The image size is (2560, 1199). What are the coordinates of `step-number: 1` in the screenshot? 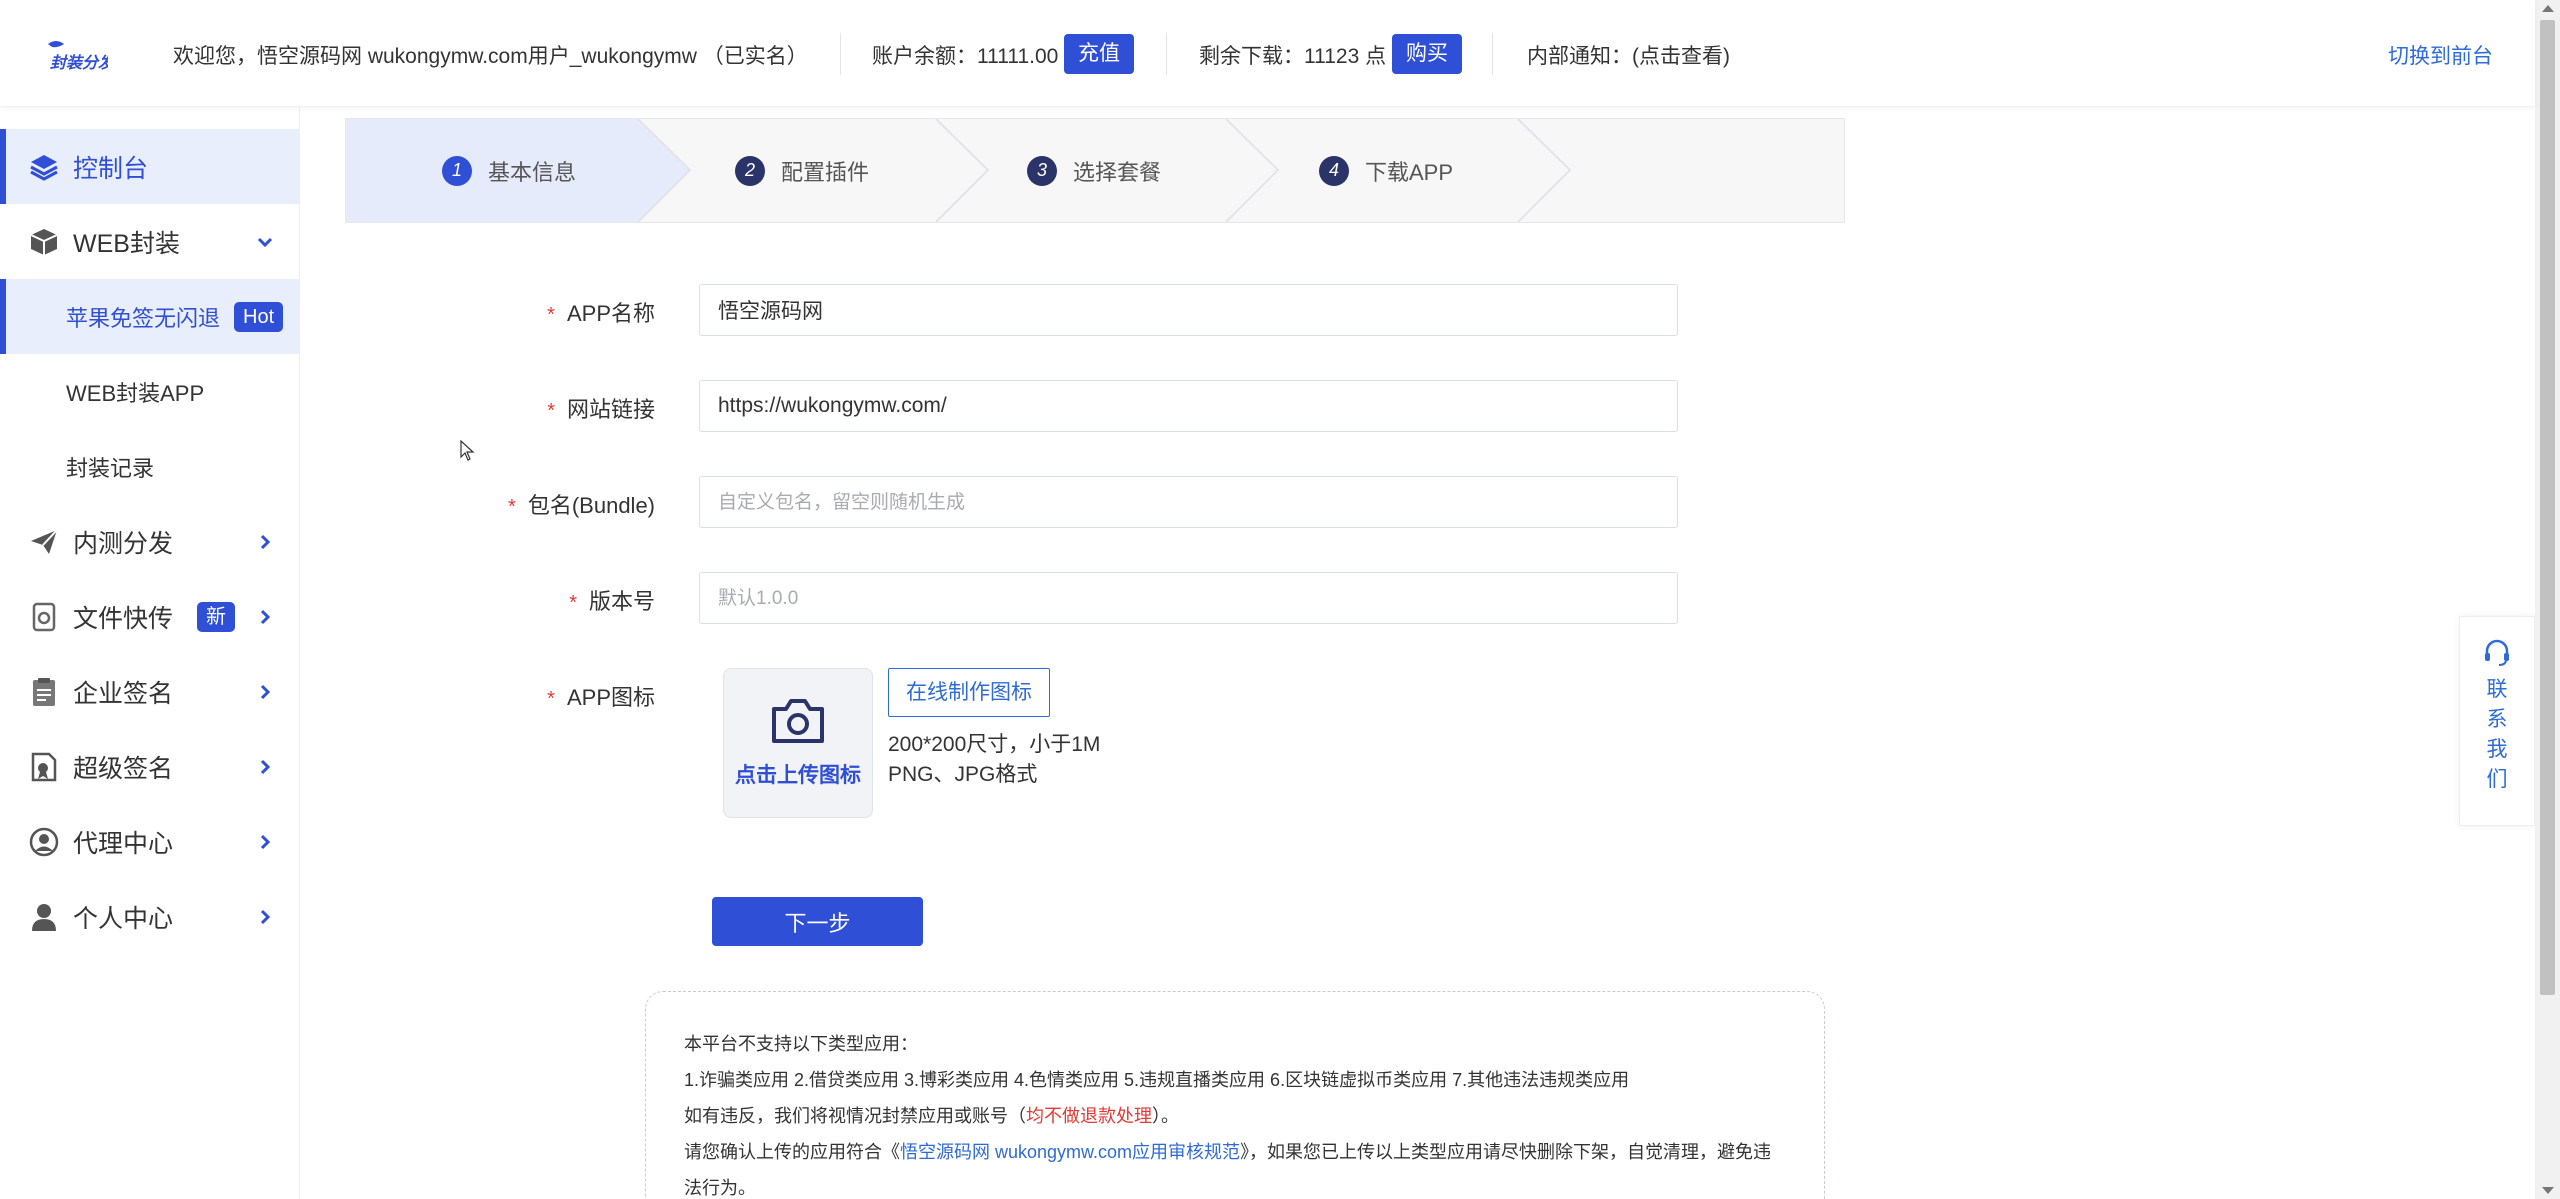 It's located at (457, 170).